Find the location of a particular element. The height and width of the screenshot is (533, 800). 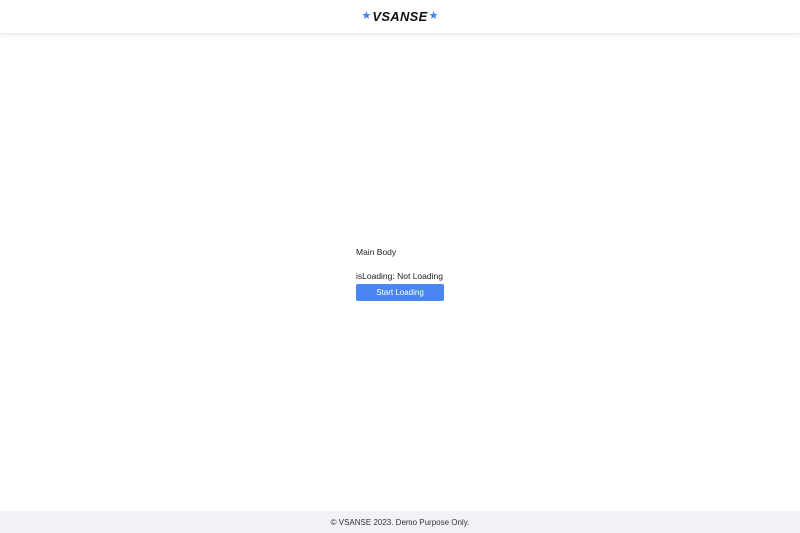

star-icon-right: ★ is located at coordinates (433, 16).